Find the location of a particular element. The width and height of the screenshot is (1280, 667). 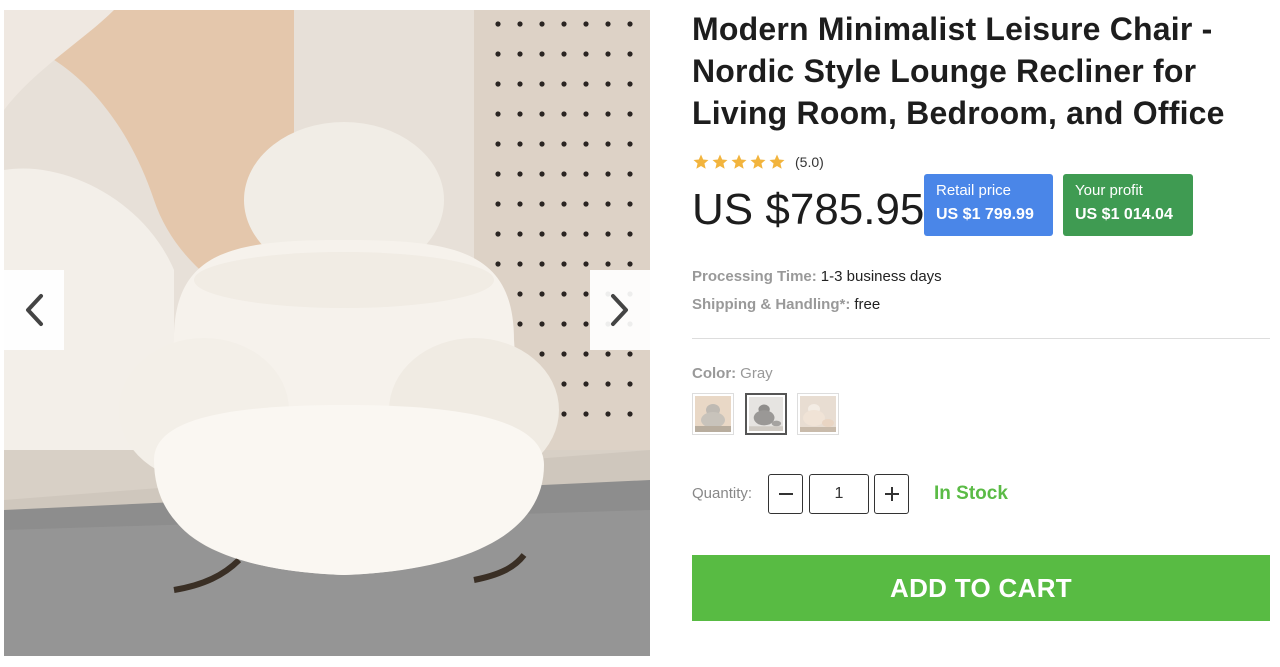

minus-icon is located at coordinates (785, 494).